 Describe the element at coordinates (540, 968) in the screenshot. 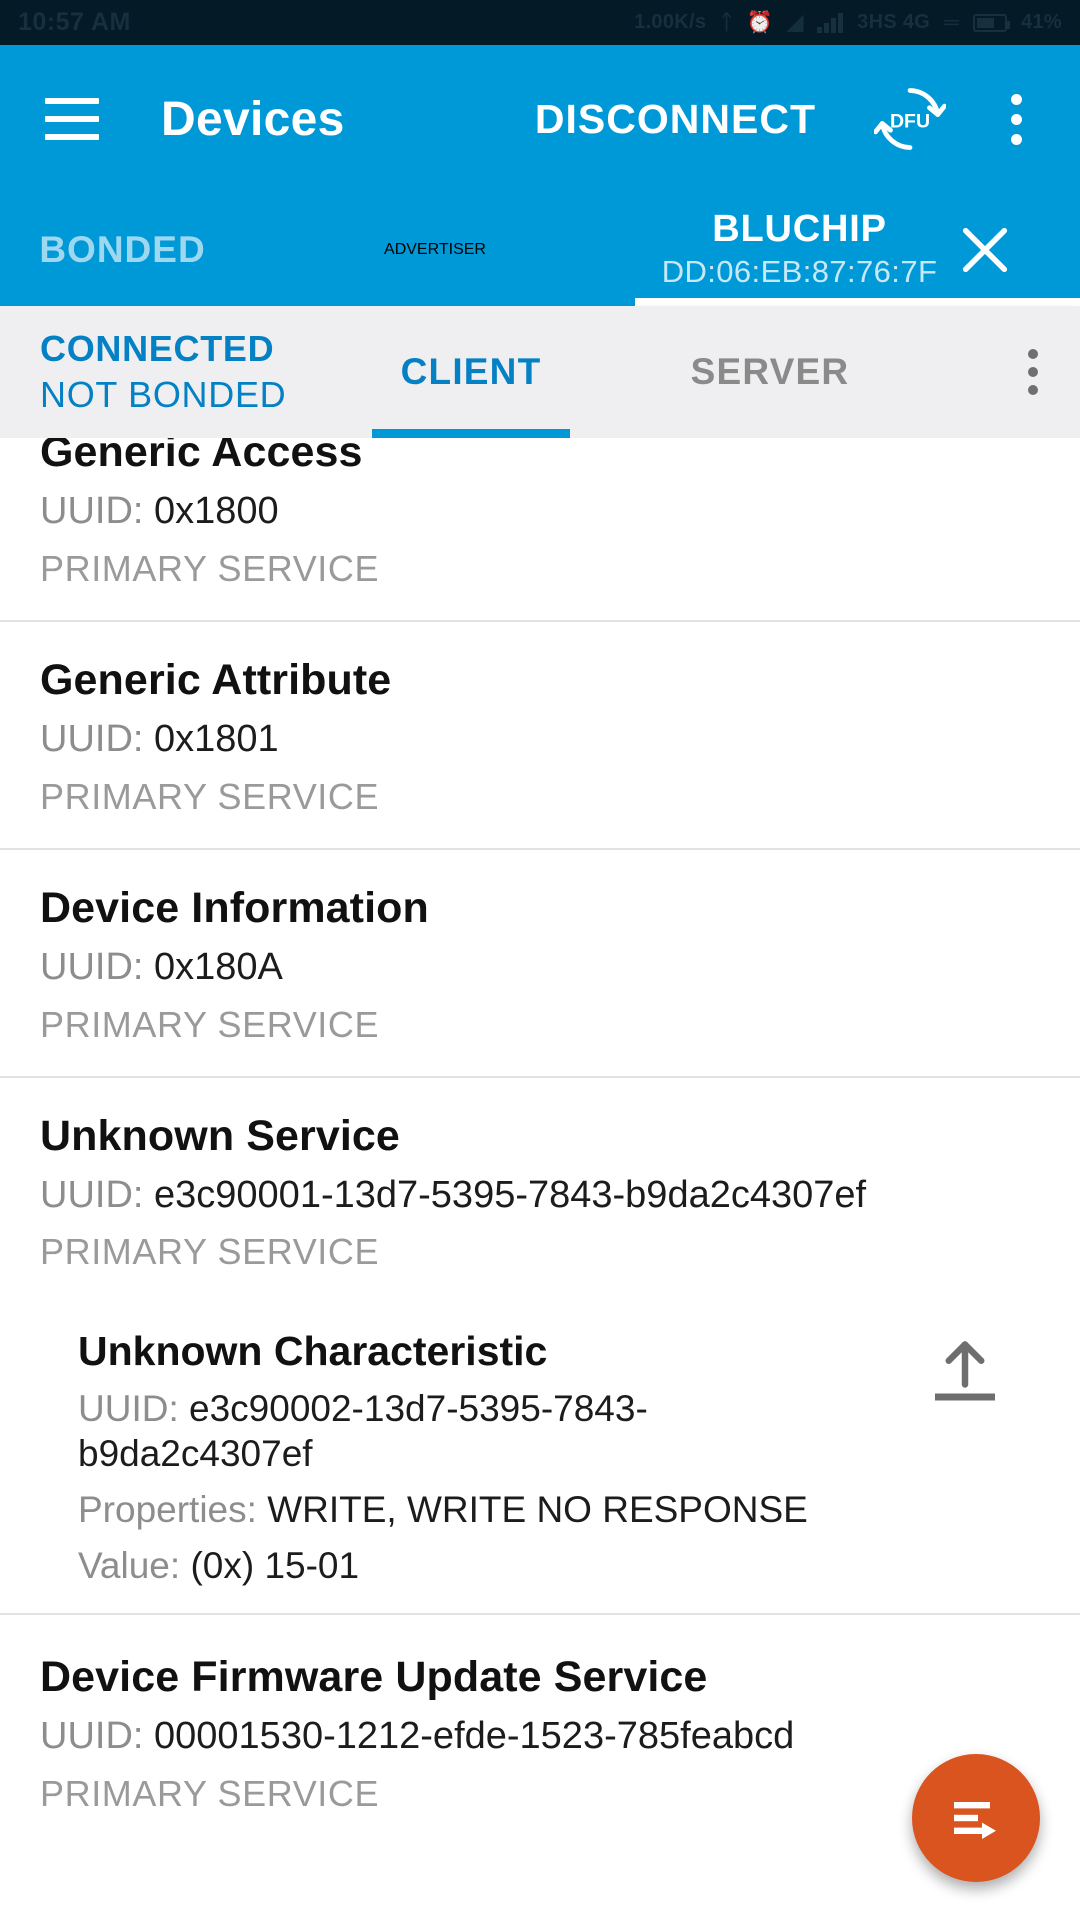

I see `service-uuid-line: UUID: 0x180A` at that location.